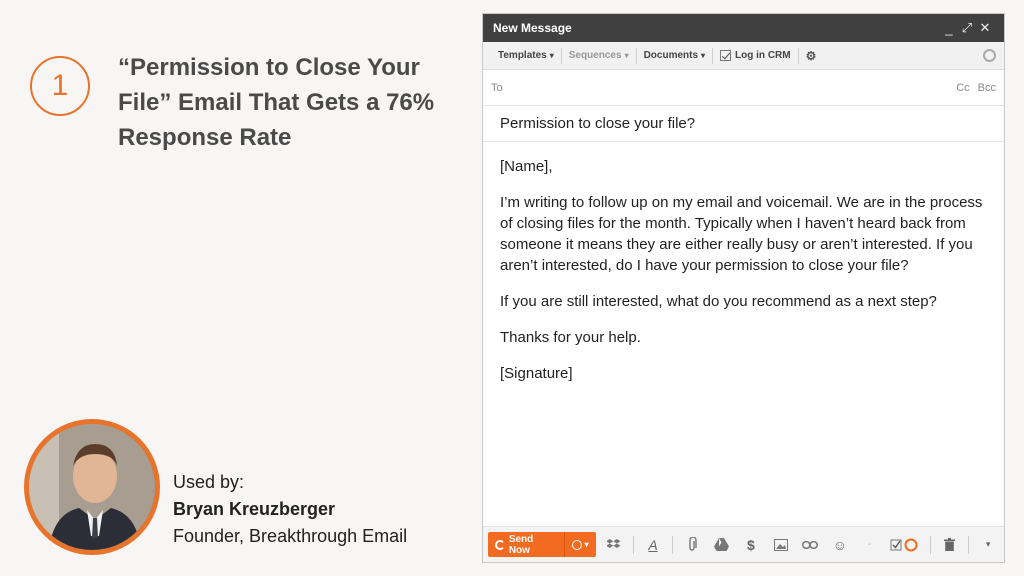 The width and height of the screenshot is (1024, 576). I want to click on log-in-crm-checkbox: Log in CRM, so click(755, 55).